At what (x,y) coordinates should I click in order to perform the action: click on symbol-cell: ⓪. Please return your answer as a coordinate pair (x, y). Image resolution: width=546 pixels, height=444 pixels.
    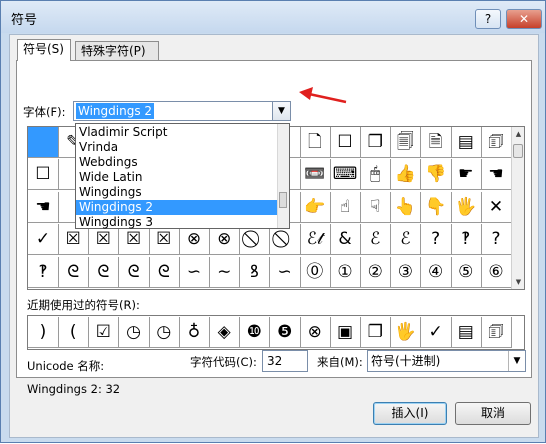
    Looking at the image, I should click on (315, 272).